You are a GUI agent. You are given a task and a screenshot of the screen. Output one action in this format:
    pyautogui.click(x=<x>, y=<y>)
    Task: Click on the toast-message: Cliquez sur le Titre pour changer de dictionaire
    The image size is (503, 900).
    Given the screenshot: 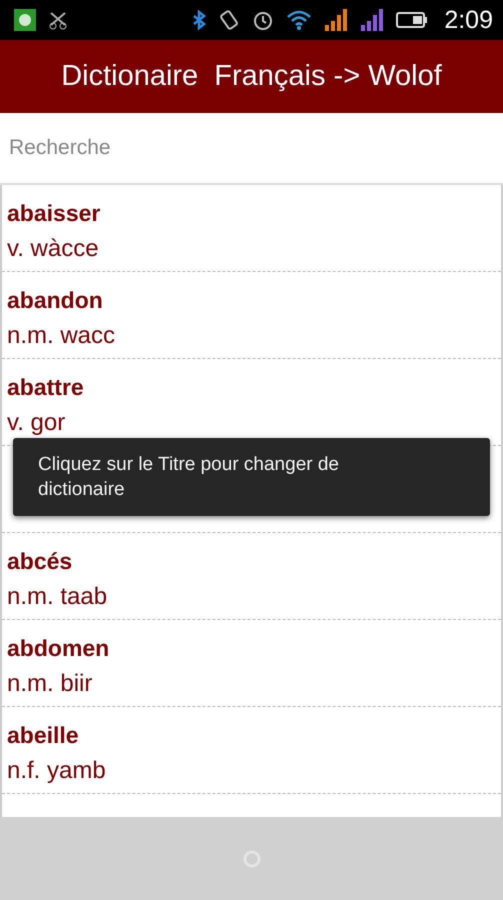 What is the action you would take?
    pyautogui.click(x=189, y=477)
    